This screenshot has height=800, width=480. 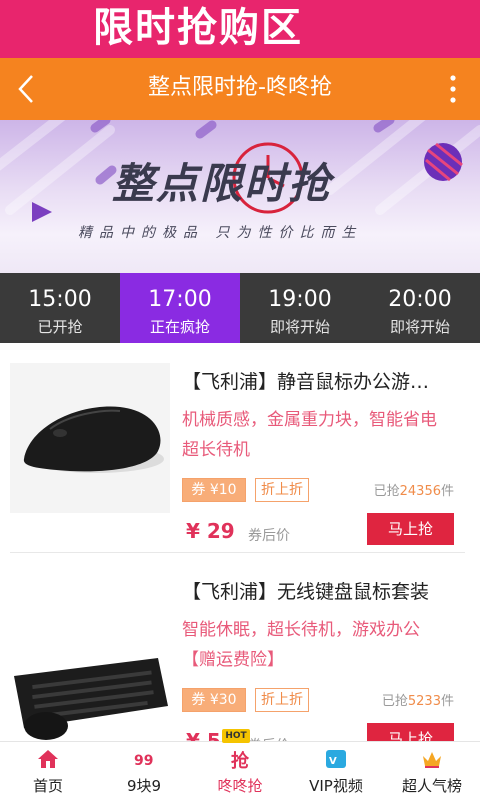 I want to click on bottom-nav-label: VIP视频, so click(x=336, y=786).